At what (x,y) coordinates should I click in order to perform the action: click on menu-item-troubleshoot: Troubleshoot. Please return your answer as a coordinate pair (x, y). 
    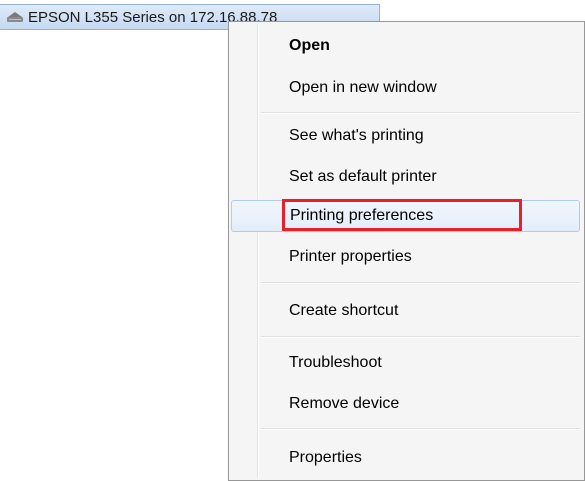
    Looking at the image, I should click on (405, 363).